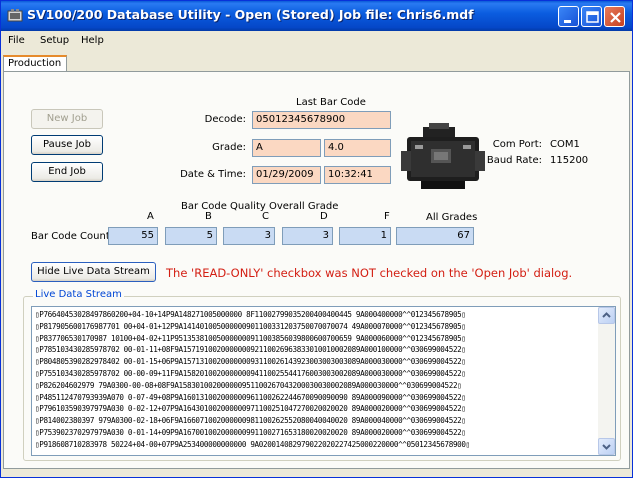  I want to click on pause-job-button: Pause Job, so click(67, 145).